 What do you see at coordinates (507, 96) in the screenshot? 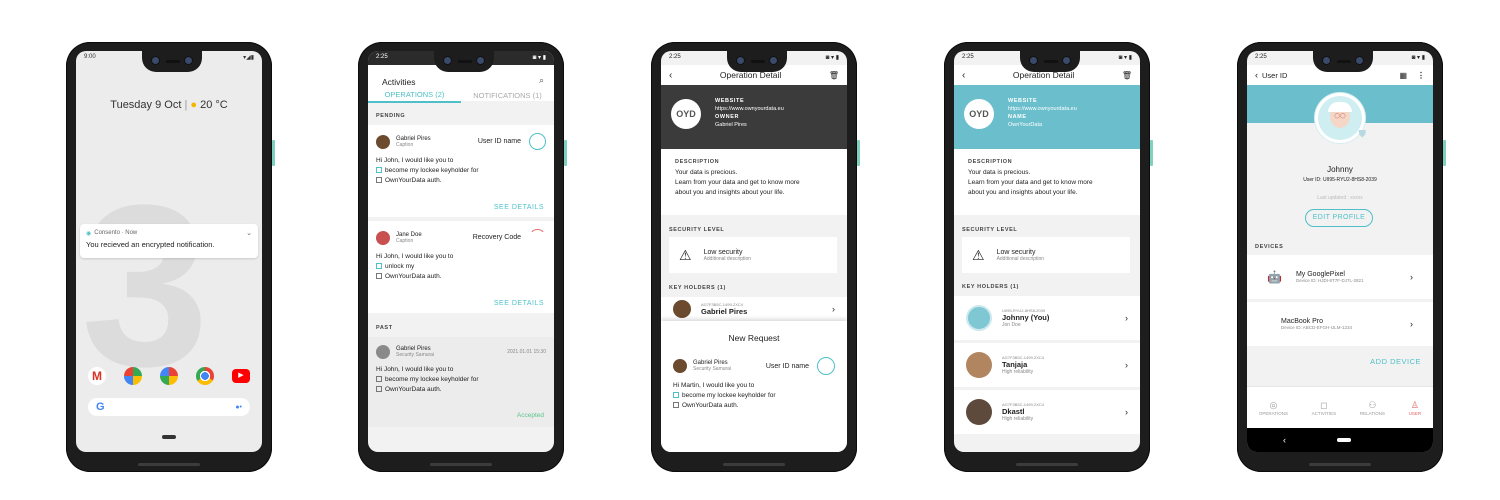
I see `tab-notifications: NOTIFICATIONS (1)` at bounding box center [507, 96].